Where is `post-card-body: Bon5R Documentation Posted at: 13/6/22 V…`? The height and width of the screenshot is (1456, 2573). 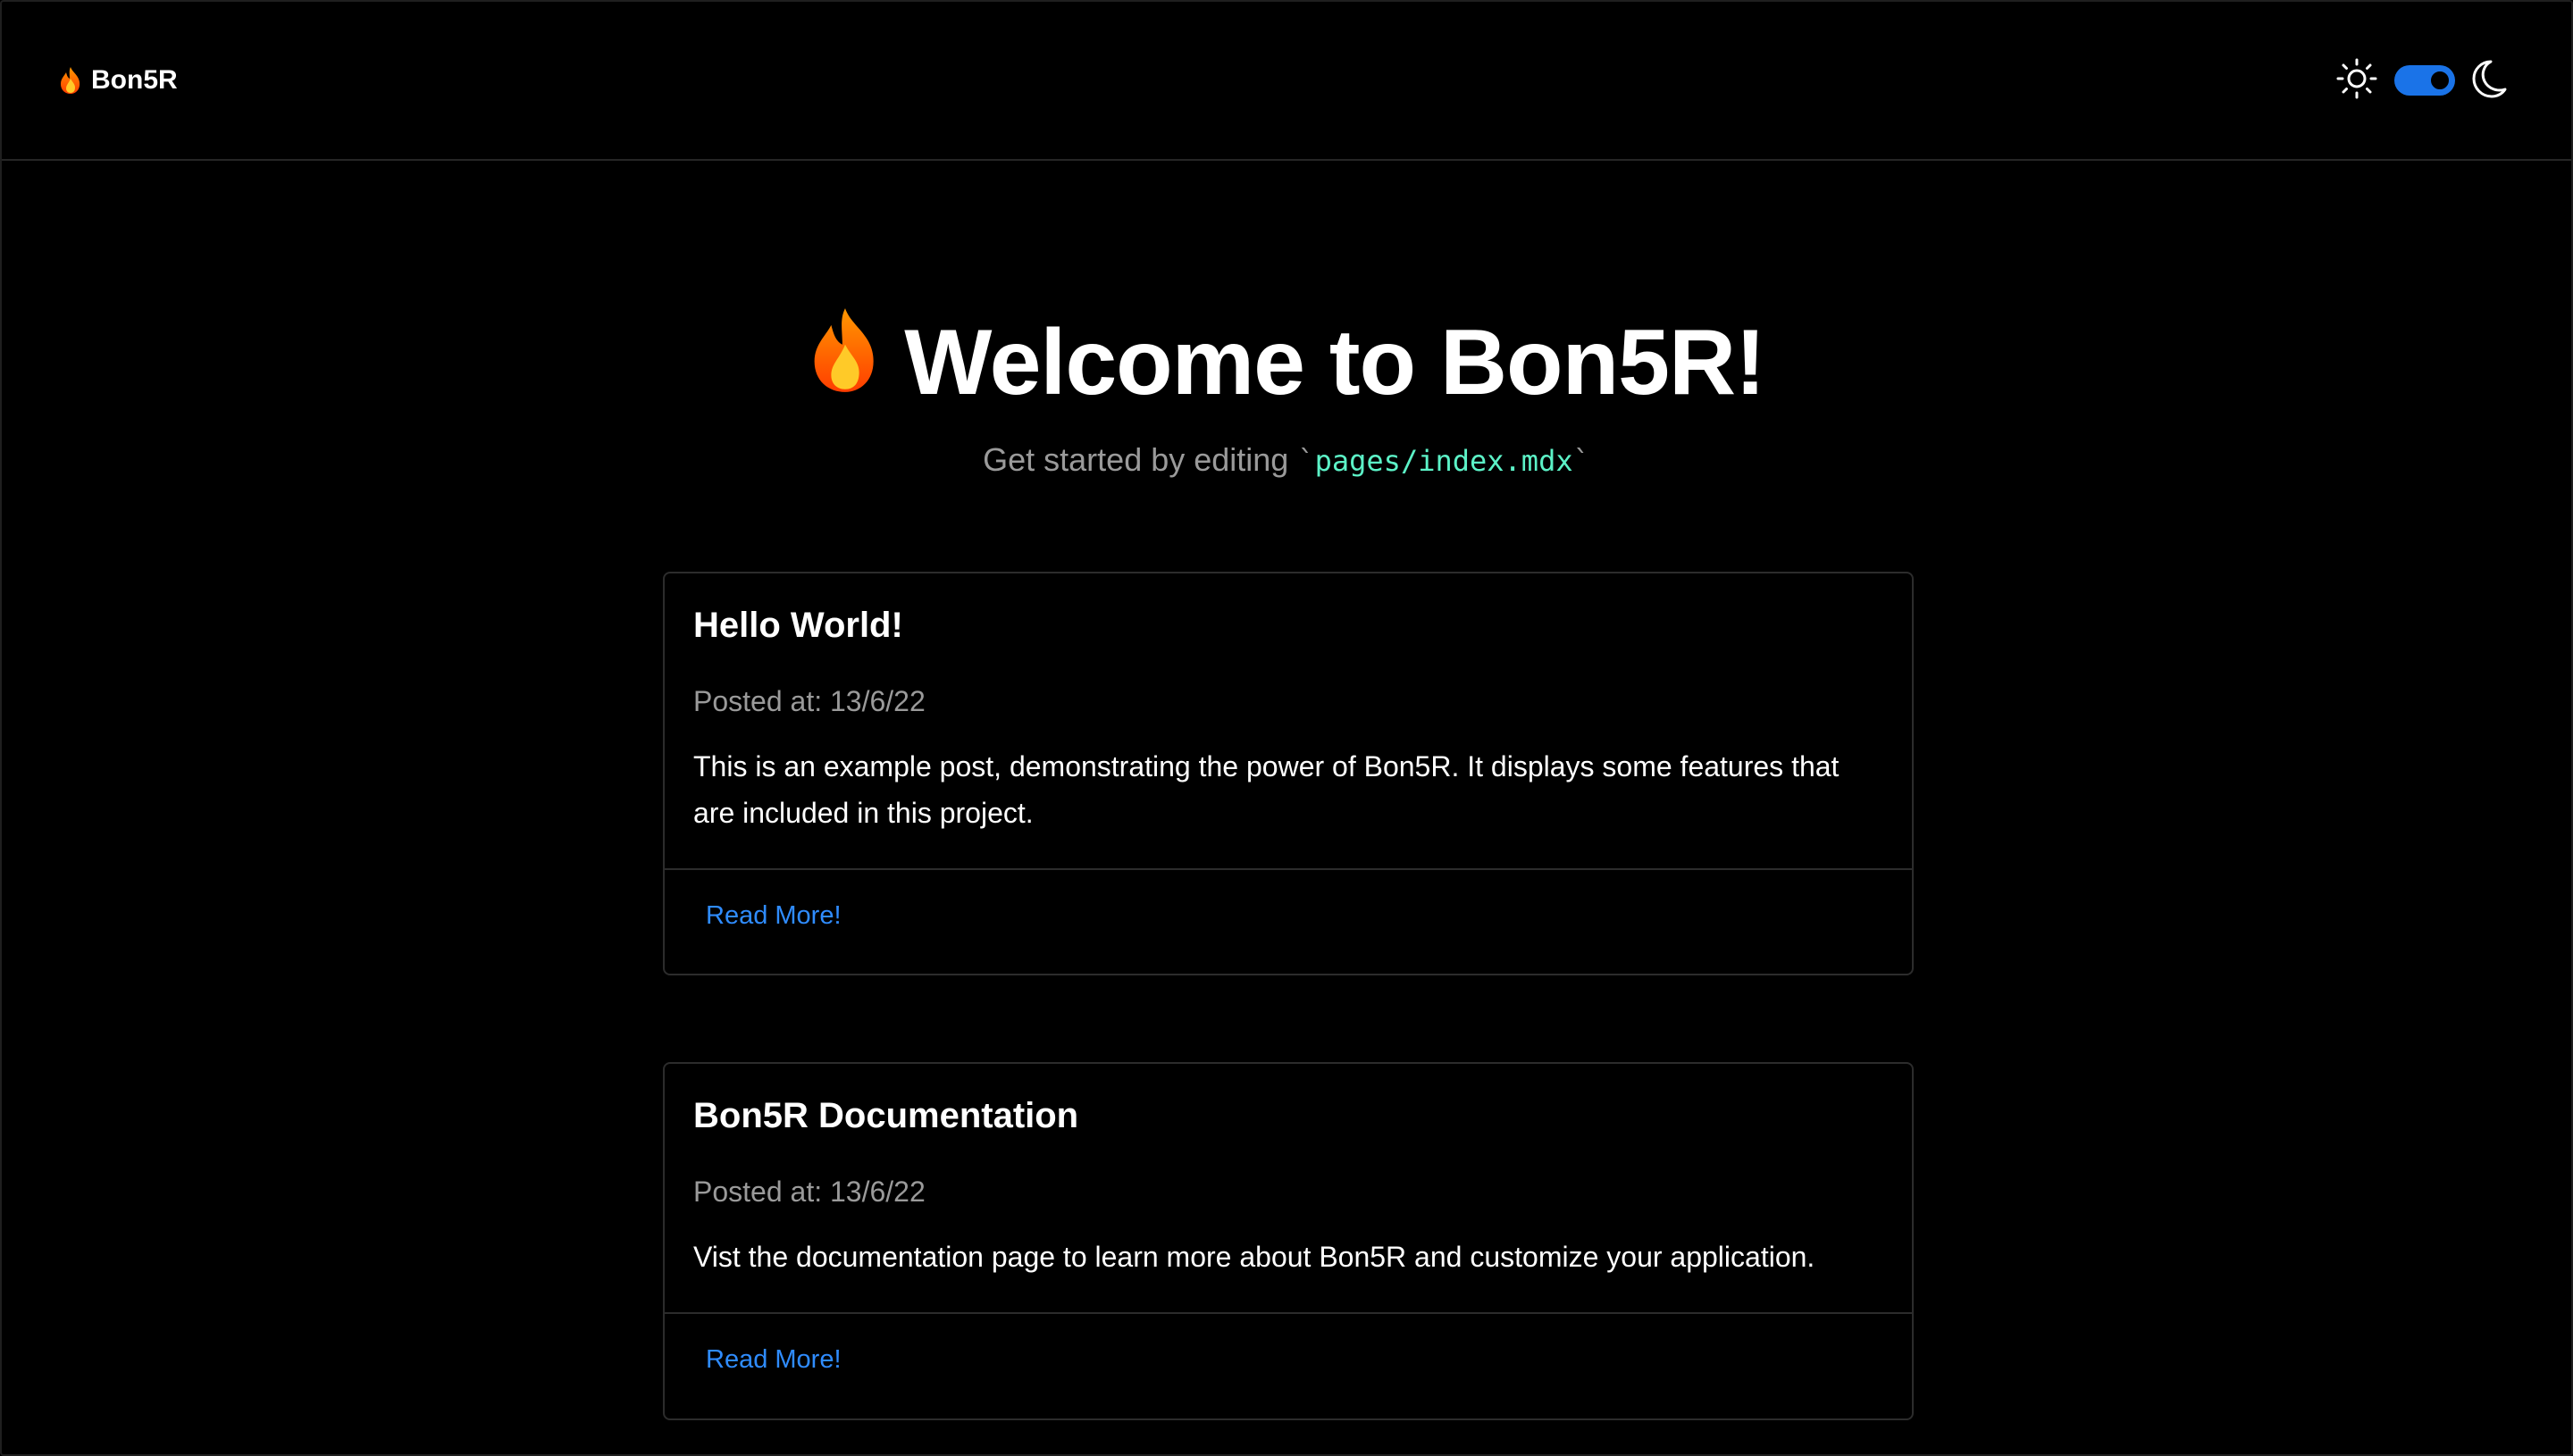 post-card-body: Bon5R Documentation Posted at: 13/6/22 V… is located at coordinates (1288, 1188).